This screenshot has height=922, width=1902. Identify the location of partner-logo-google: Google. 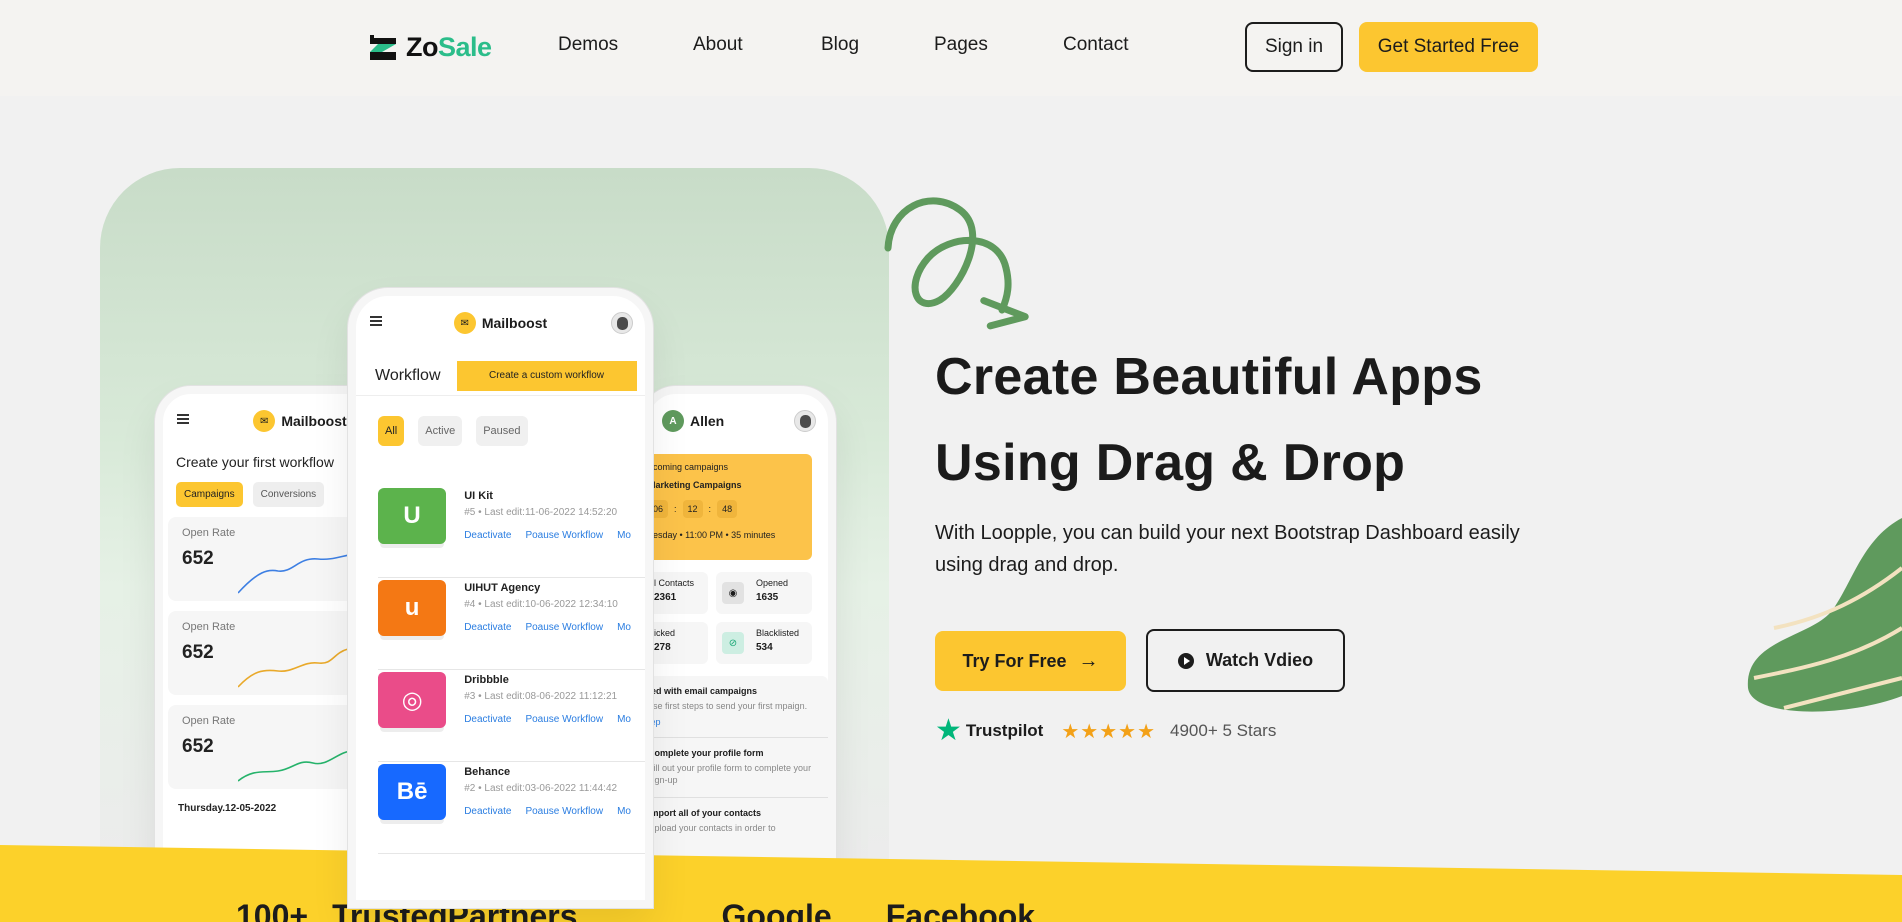
(776, 910).